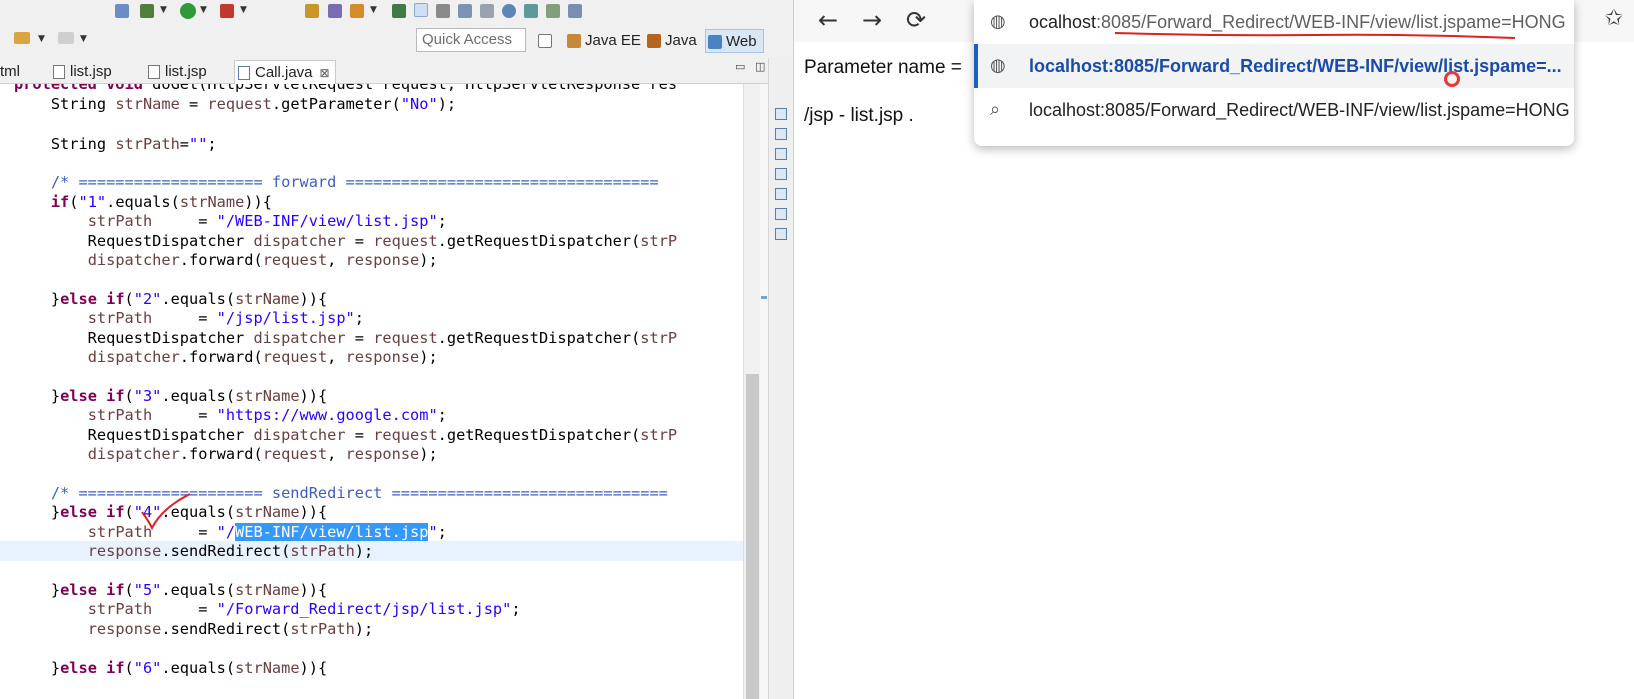 This screenshot has height=699, width=1634. What do you see at coordinates (545, 41) in the screenshot?
I see `open-perspective-icon` at bounding box center [545, 41].